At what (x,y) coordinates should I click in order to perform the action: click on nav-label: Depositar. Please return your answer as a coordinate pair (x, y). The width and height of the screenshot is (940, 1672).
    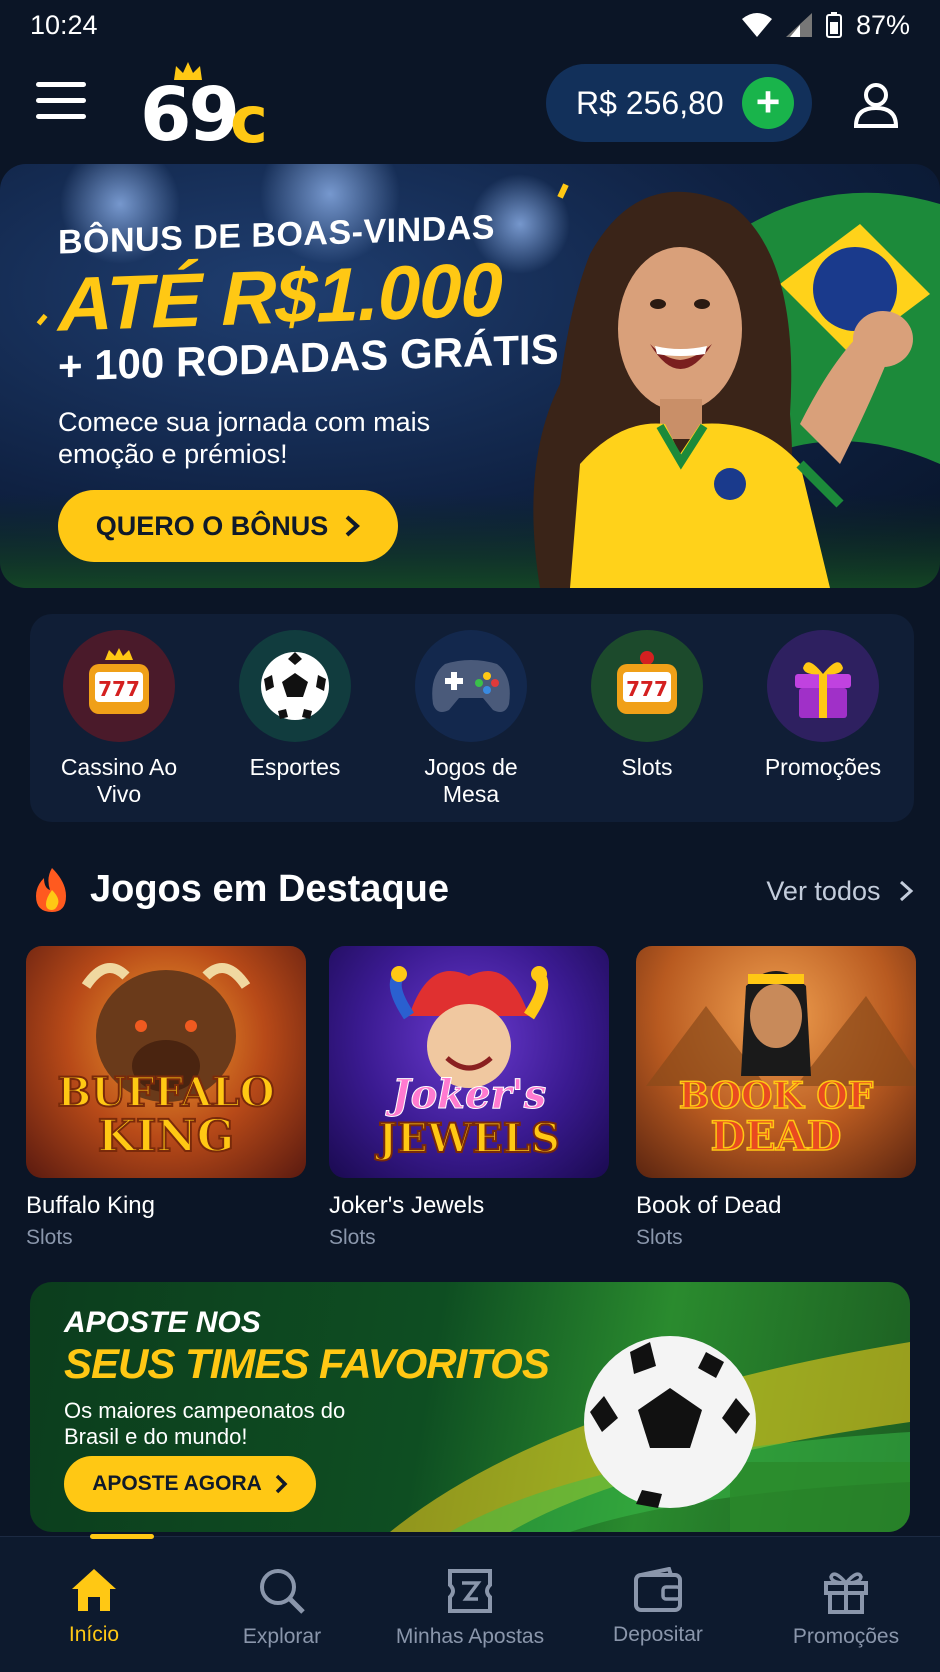
    Looking at the image, I should click on (658, 1634).